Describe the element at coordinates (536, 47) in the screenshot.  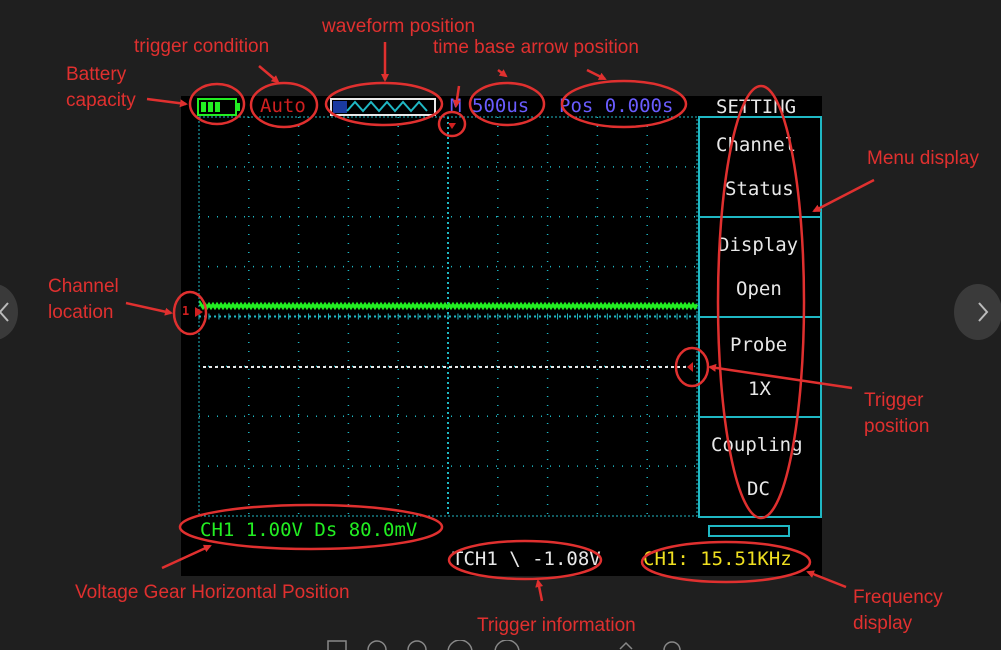
I see `time-base-arrow-position-label: time base arrow position` at that location.